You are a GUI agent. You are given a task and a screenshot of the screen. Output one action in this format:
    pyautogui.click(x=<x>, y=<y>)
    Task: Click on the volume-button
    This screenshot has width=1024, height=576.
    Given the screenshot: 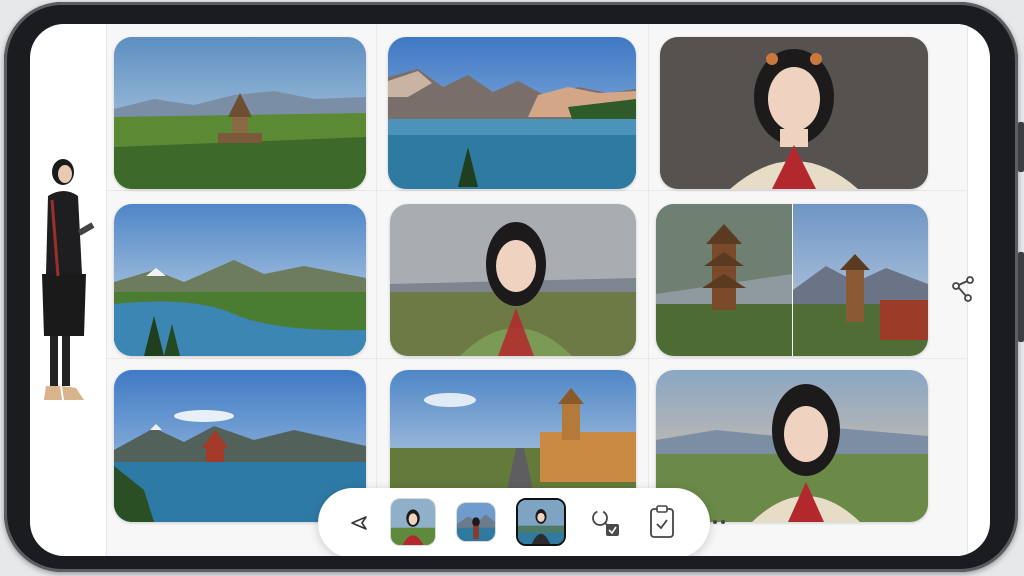 What is the action you would take?
    pyautogui.click(x=1021, y=147)
    